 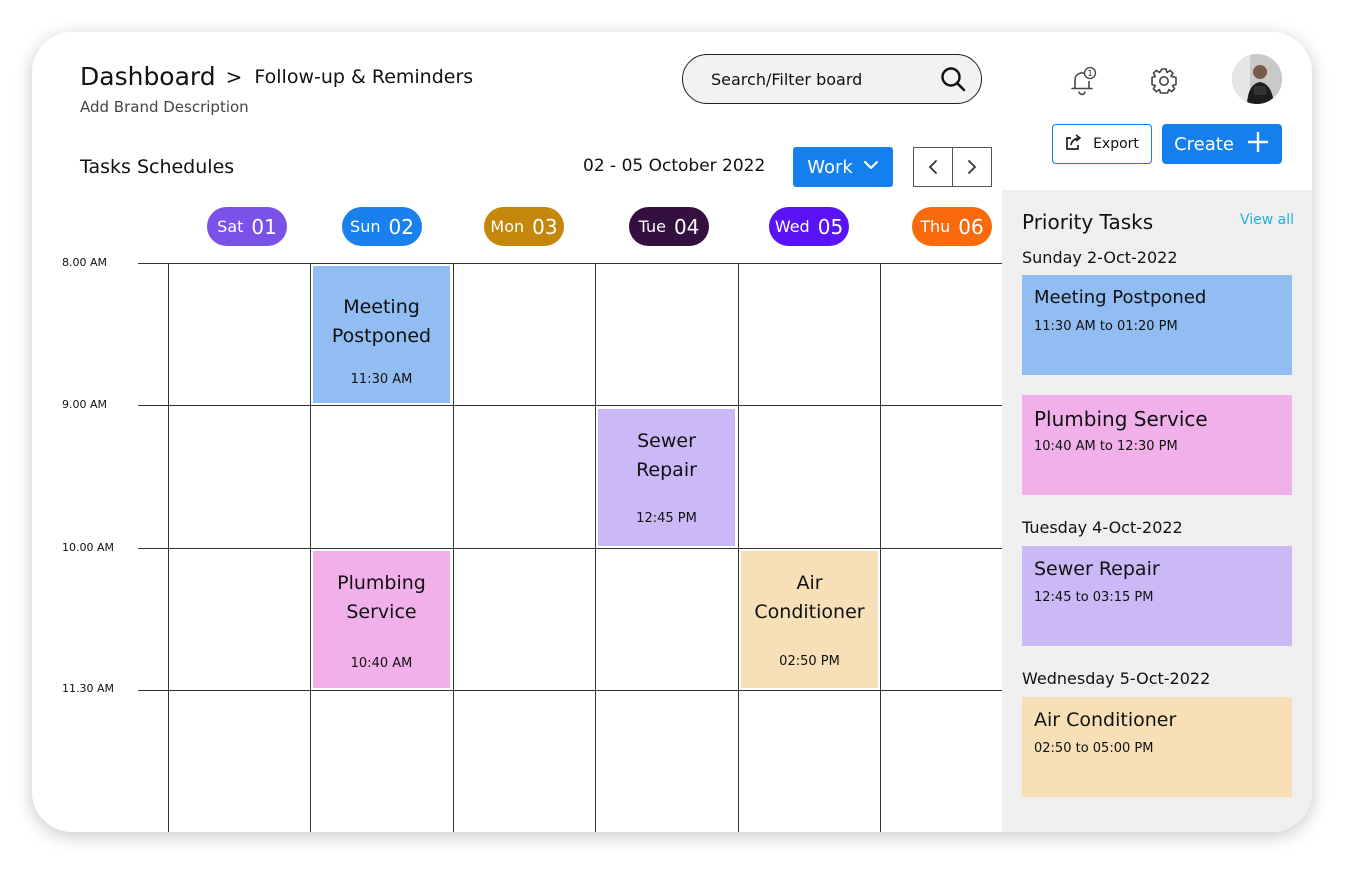 I want to click on priority-task-meeting-postponed: Meeting Postponed 11:30 AM to 01:20 PM, so click(x=1157, y=325).